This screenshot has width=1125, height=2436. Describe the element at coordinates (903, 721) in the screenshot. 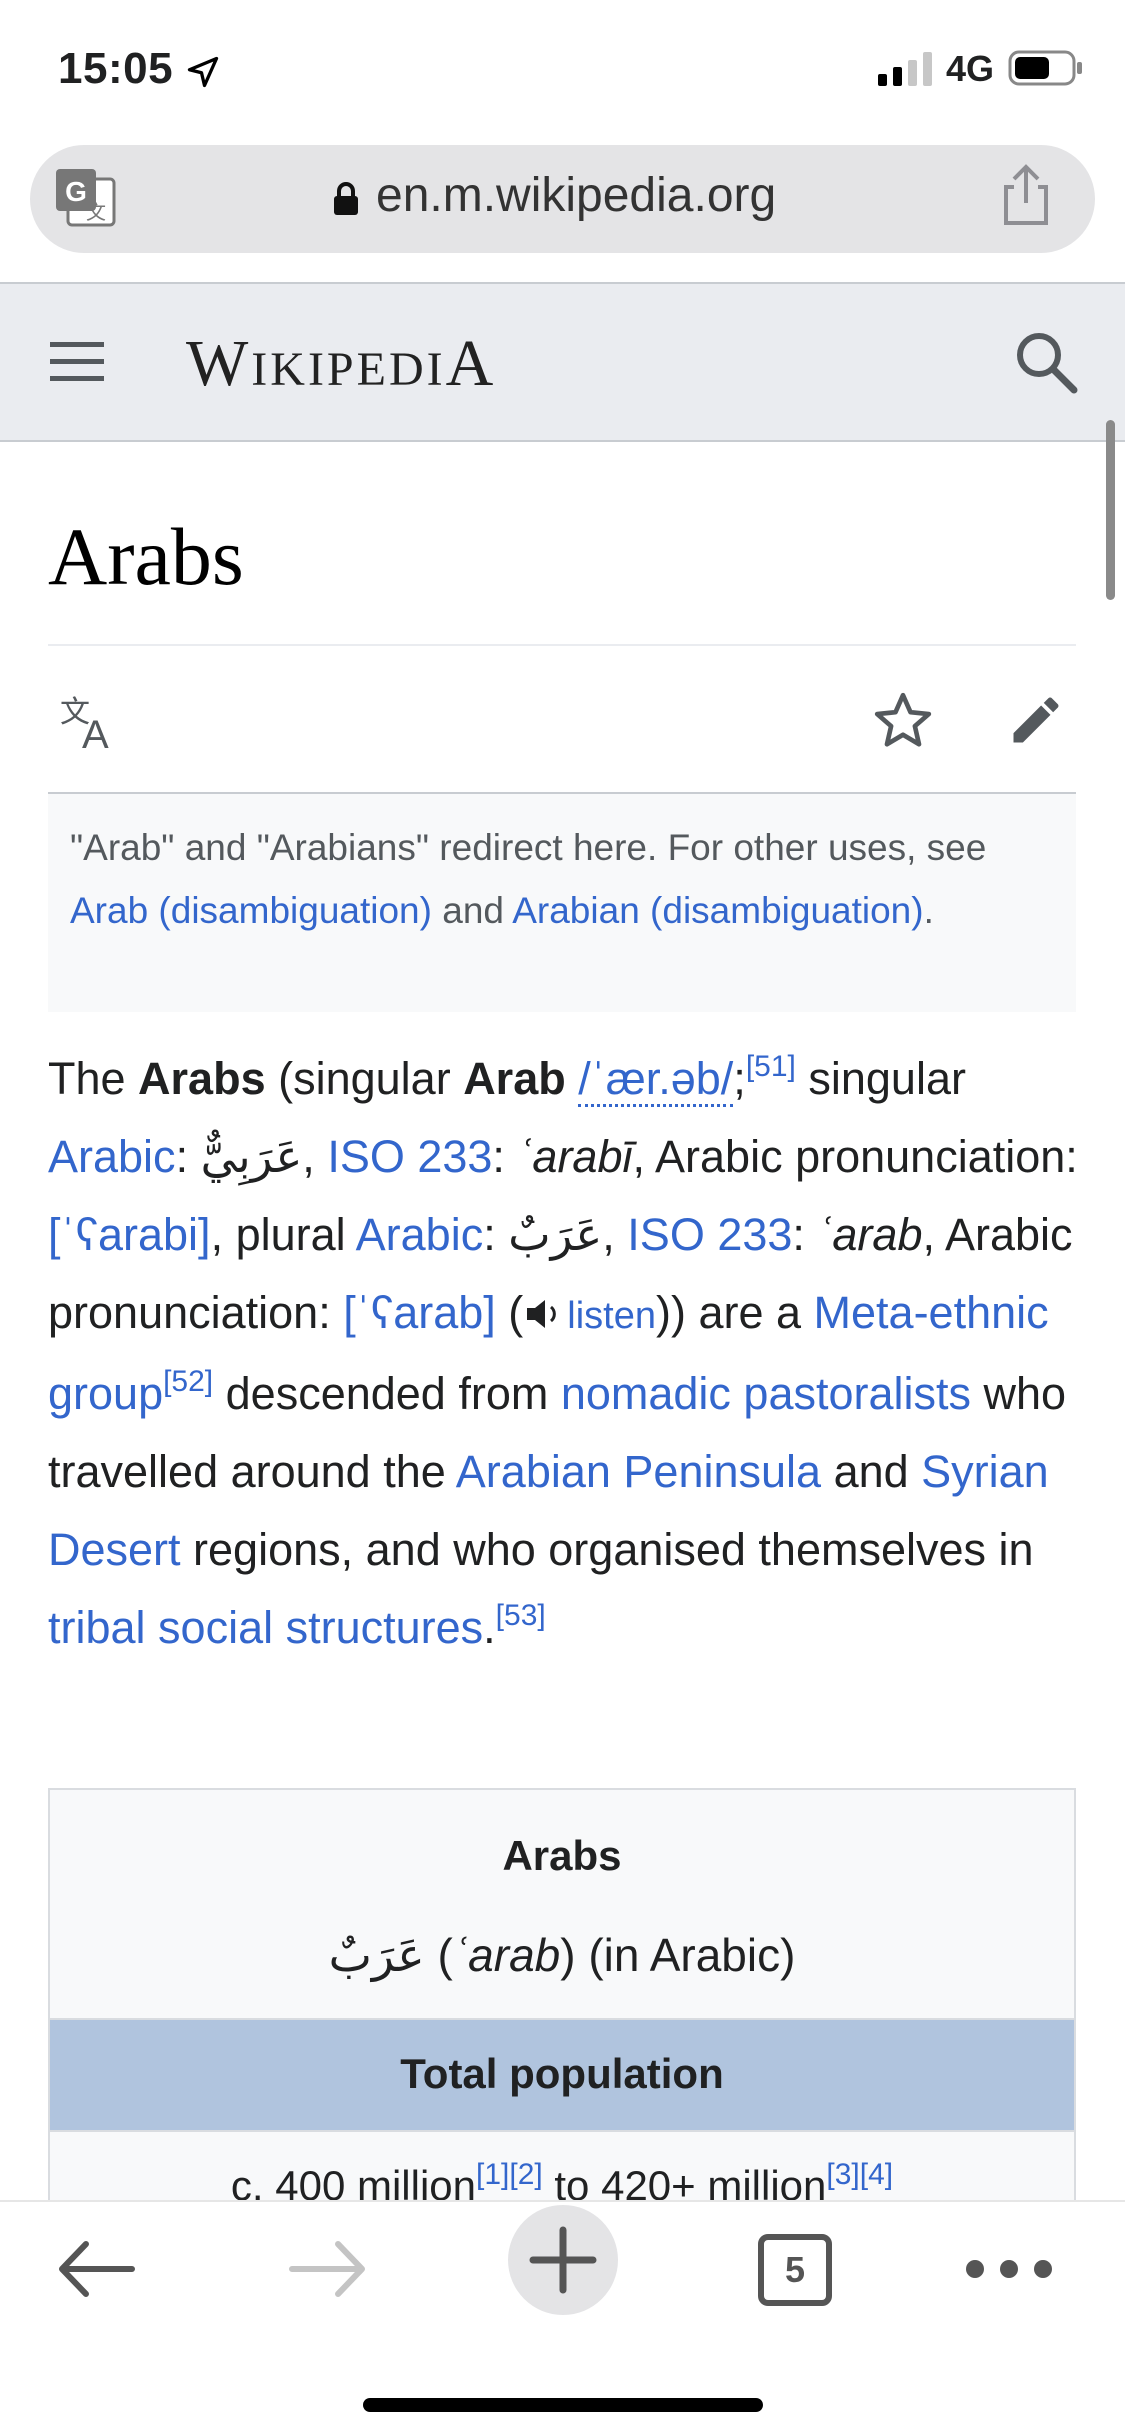

I see `star-icon` at that location.